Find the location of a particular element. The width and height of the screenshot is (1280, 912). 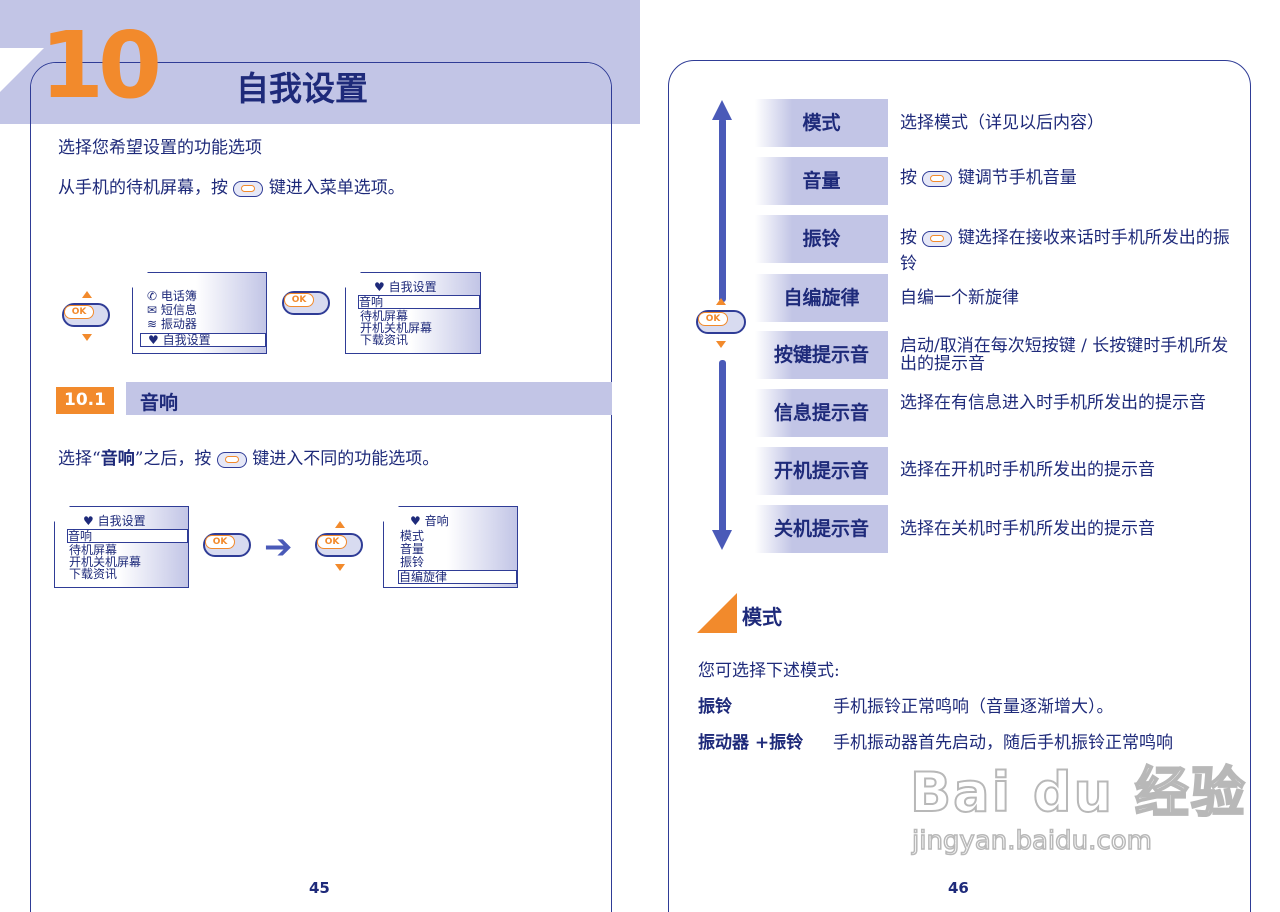

vibrator-icon: ≋ is located at coordinates (152, 324).